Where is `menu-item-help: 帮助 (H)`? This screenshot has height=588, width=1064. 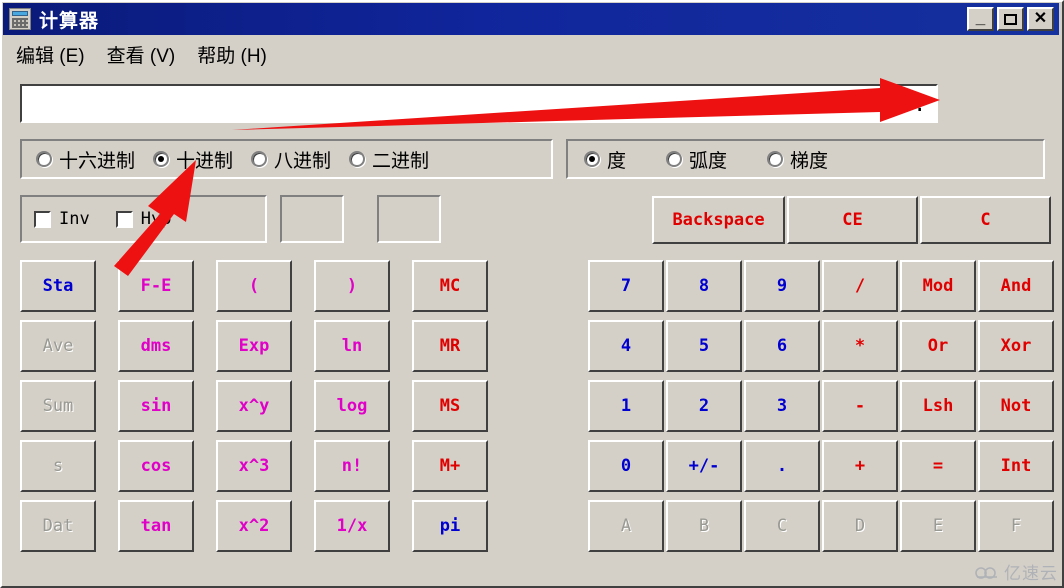 menu-item-help: 帮助 (H) is located at coordinates (232, 54).